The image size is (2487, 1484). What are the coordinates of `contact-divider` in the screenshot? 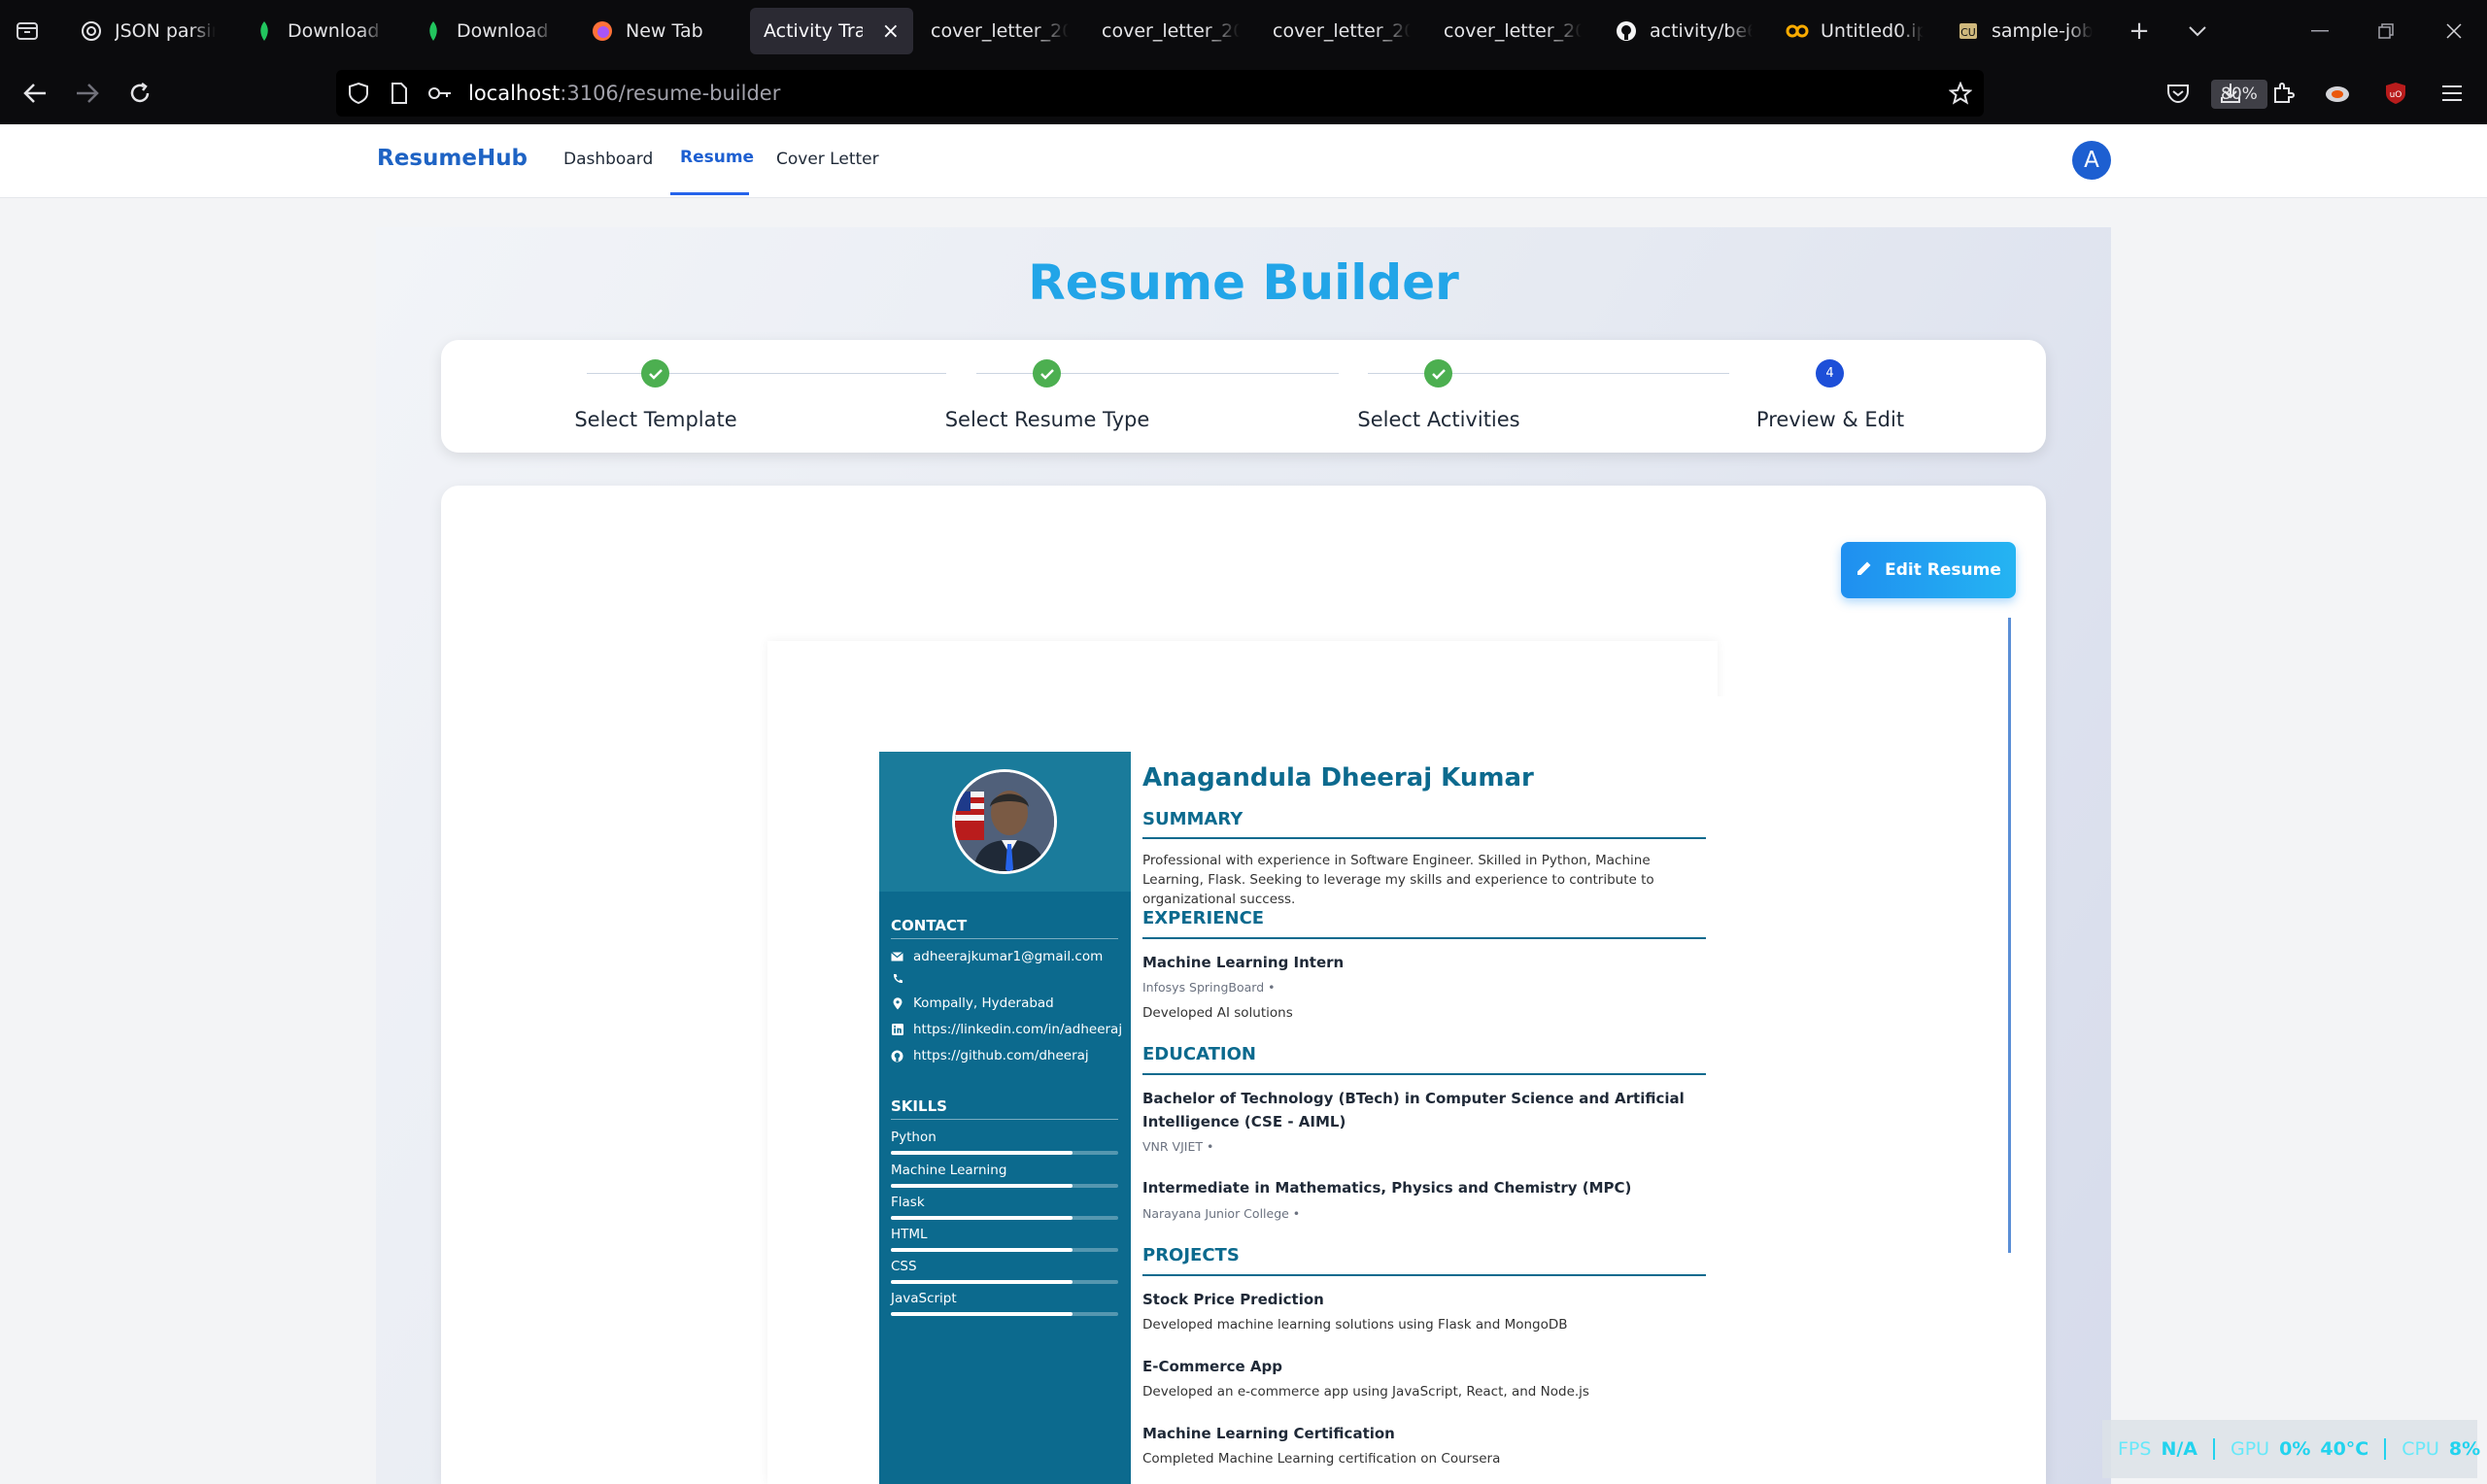 It's located at (1004, 939).